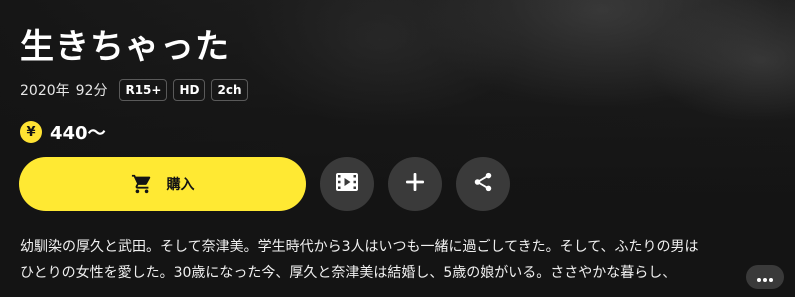  Describe the element at coordinates (78, 133) in the screenshot. I see `price-text: 440〜` at that location.